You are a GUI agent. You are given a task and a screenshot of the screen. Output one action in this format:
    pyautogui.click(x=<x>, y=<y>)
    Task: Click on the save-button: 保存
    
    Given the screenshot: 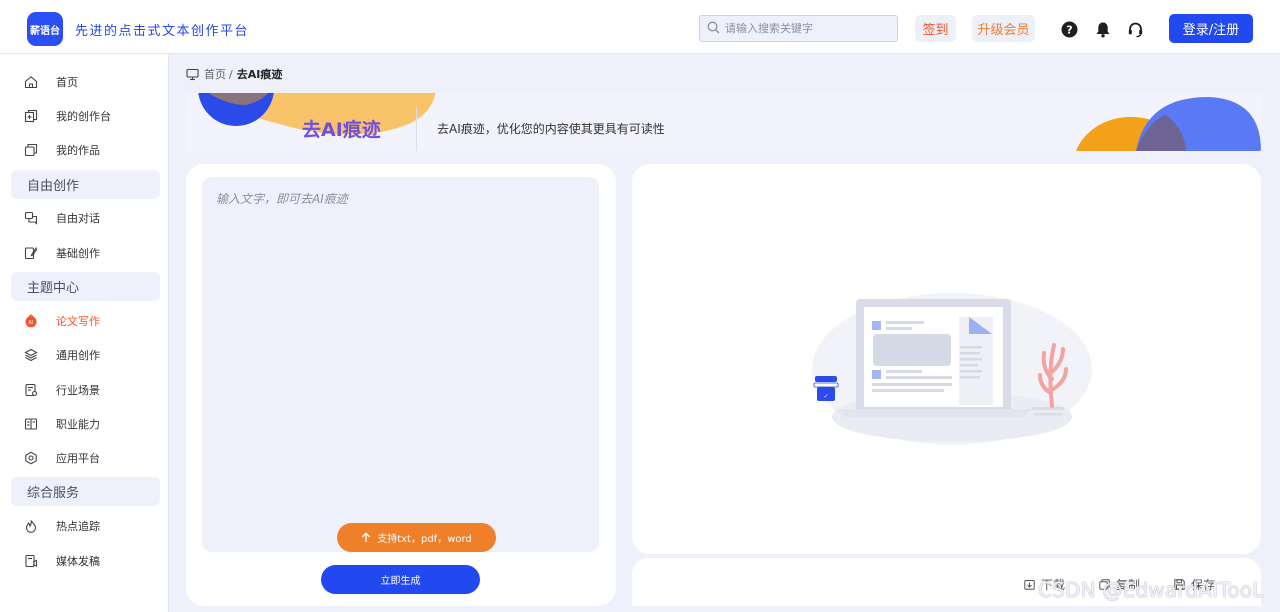 What is the action you would take?
    pyautogui.click(x=1194, y=584)
    